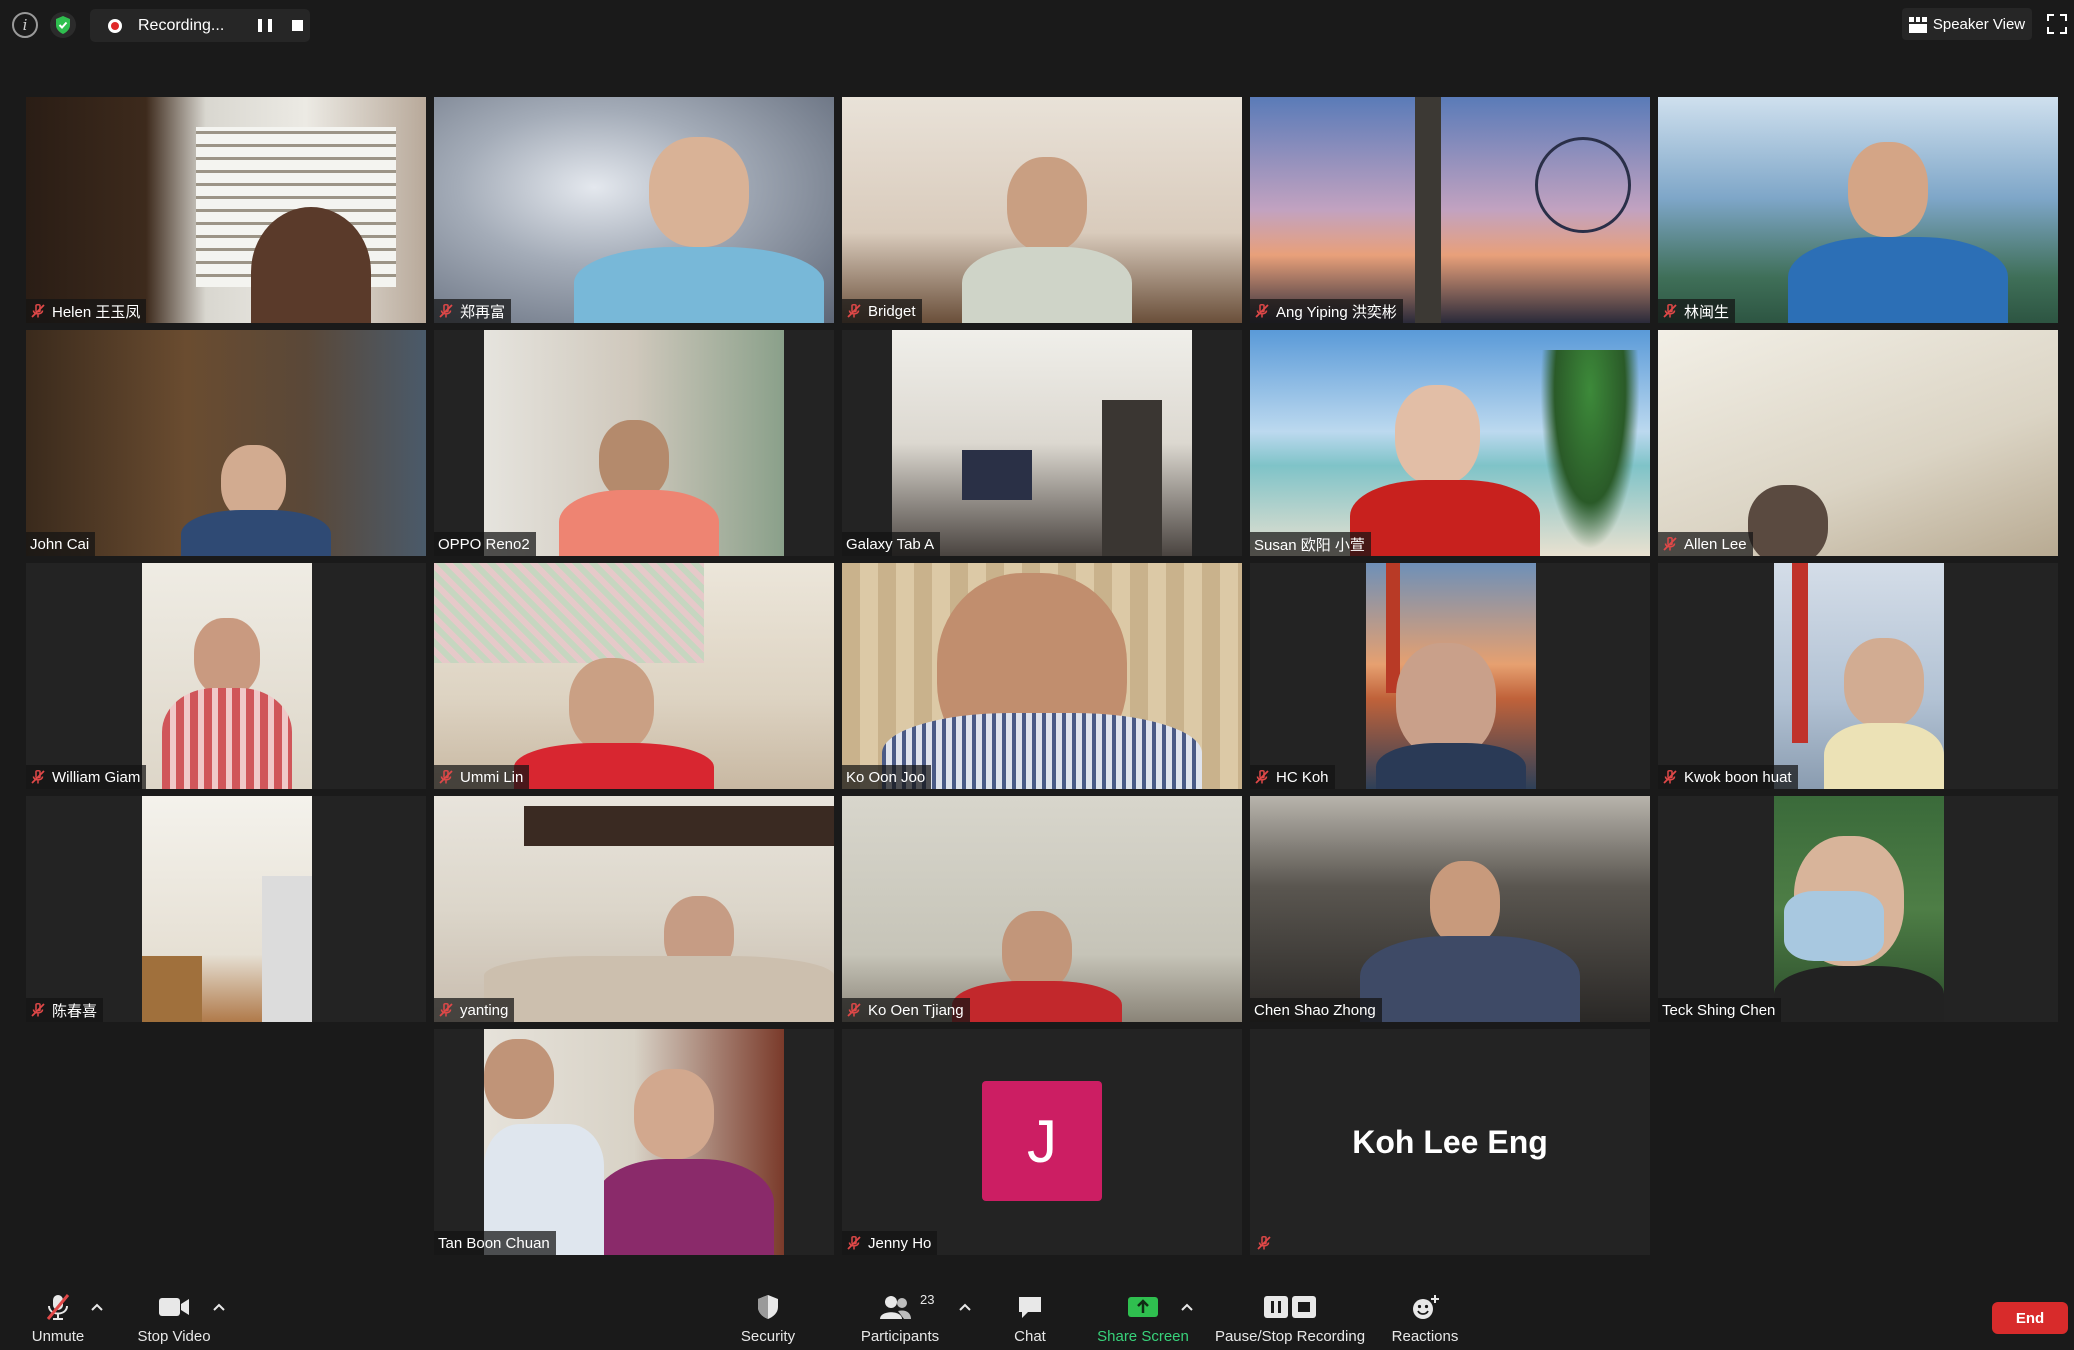 The width and height of the screenshot is (2074, 1350). Describe the element at coordinates (61, 544) in the screenshot. I see `participant-name-tag: John Cai` at that location.